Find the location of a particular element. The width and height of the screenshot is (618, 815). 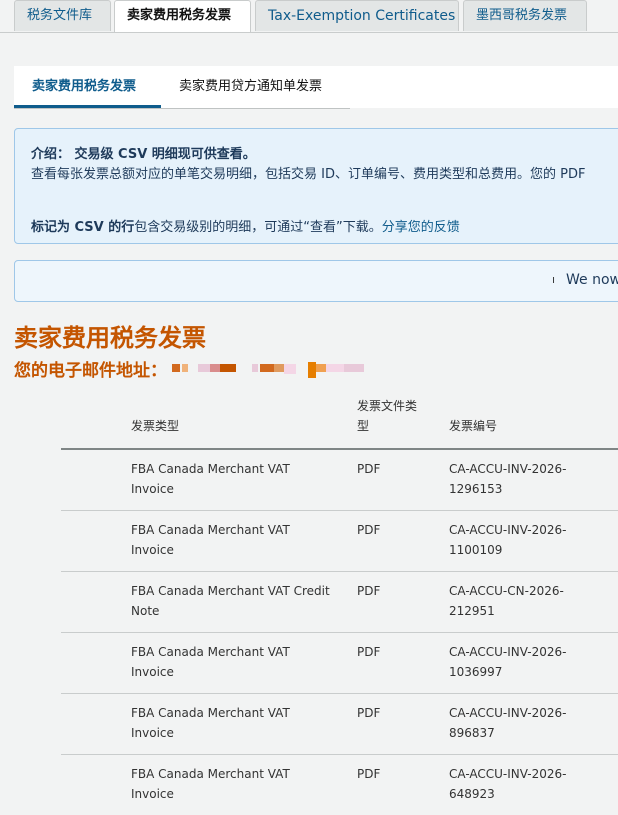

cell-invoice-number: CA-ACCU-INV-2026-1296153 is located at coordinates (508, 479).